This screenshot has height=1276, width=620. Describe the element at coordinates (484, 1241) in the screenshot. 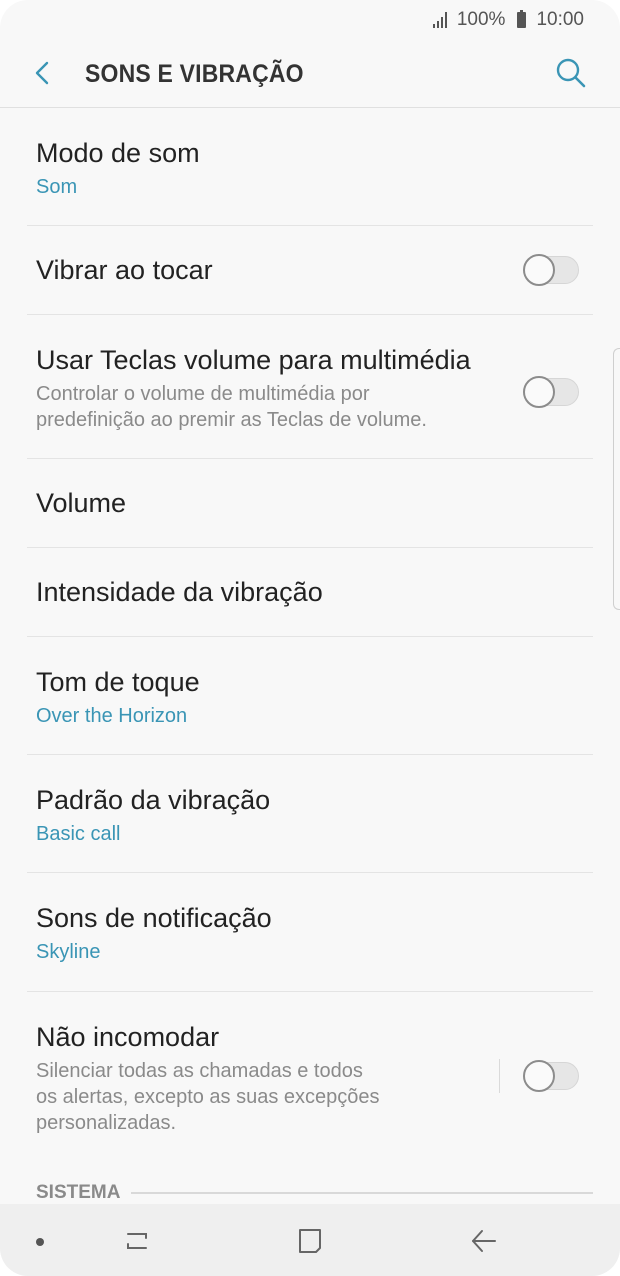

I see `nav-back-icon` at that location.